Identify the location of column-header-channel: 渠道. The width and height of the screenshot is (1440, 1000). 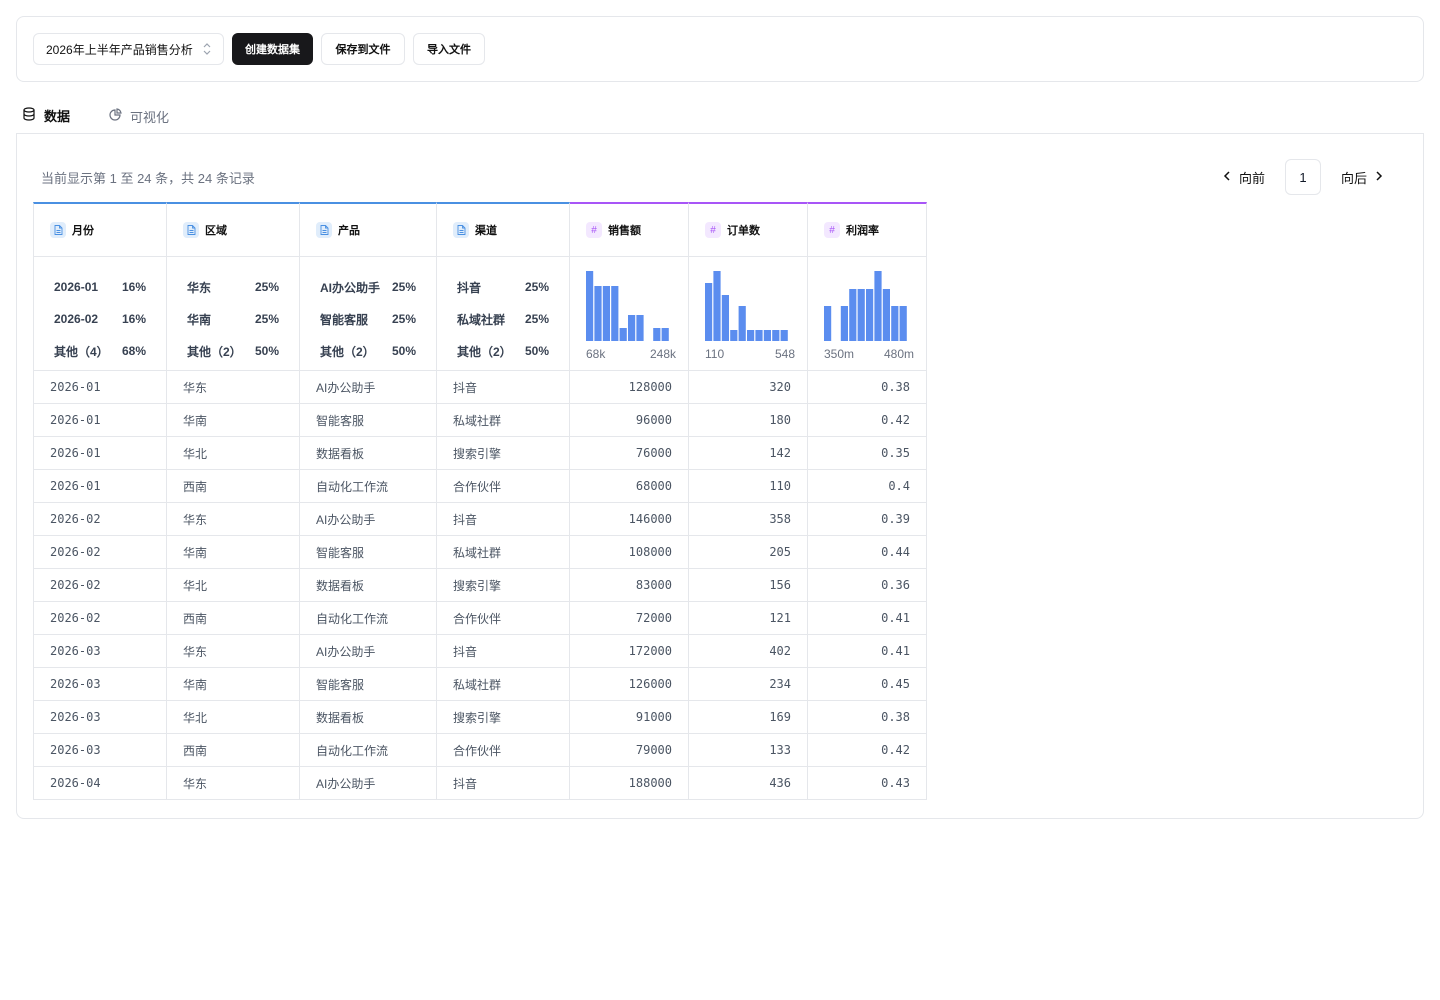
(503, 229).